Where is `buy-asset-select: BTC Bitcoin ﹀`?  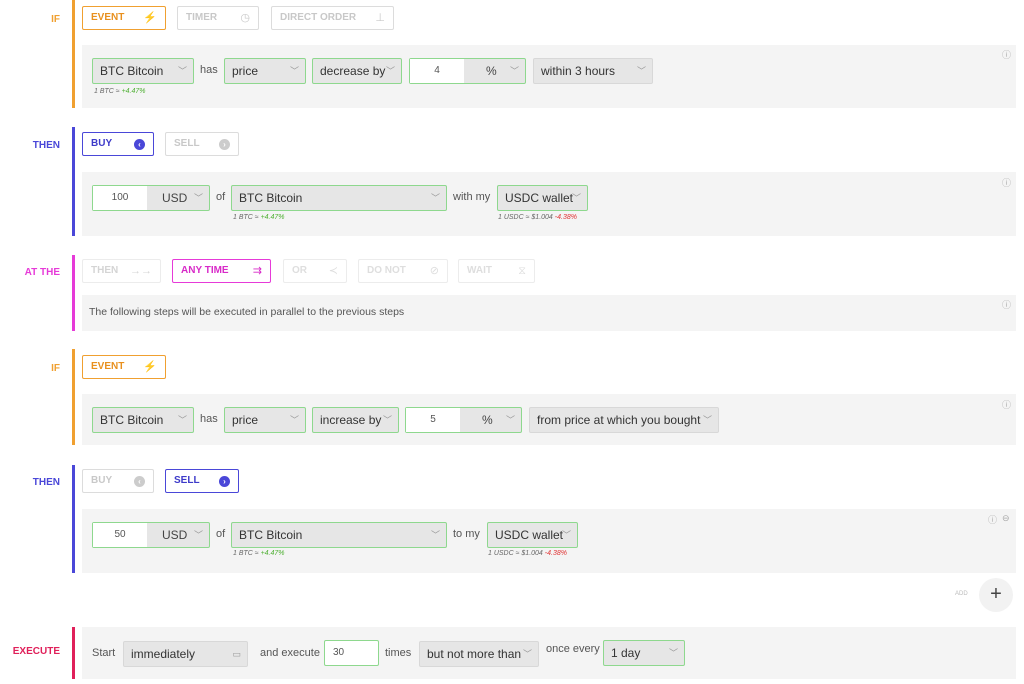 buy-asset-select: BTC Bitcoin ﹀ is located at coordinates (339, 198).